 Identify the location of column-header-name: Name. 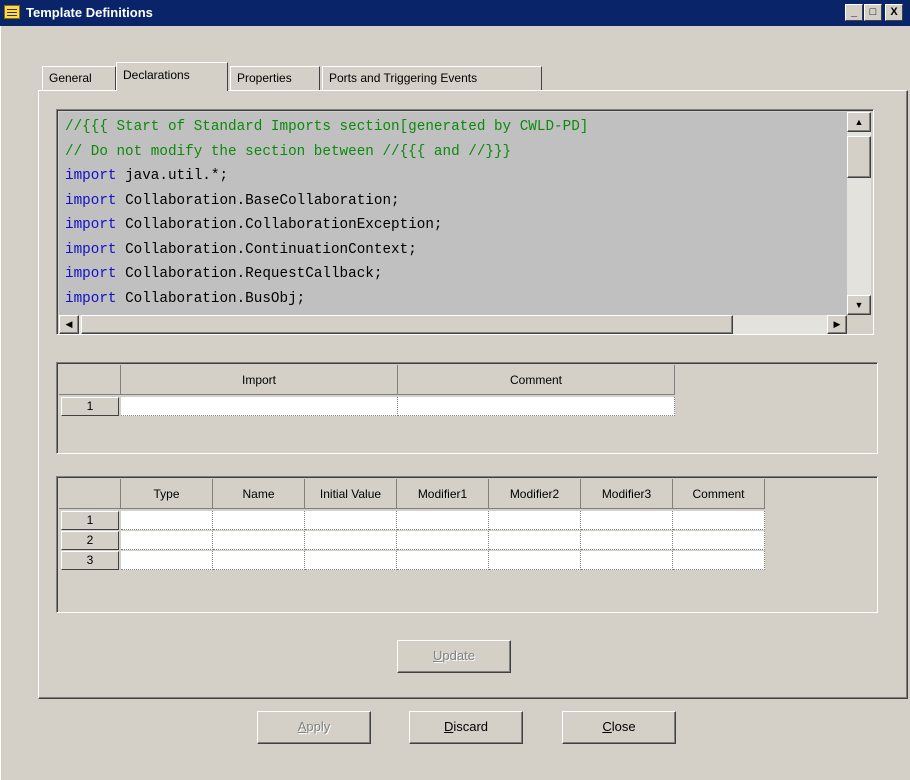
(259, 494).